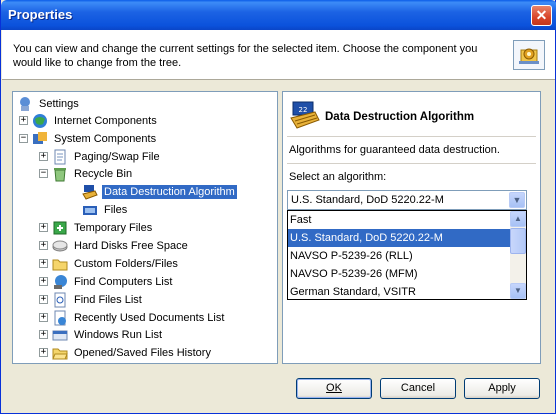  What do you see at coordinates (278, 15) in the screenshot?
I see `title-bar: Properties ✕` at bounding box center [278, 15].